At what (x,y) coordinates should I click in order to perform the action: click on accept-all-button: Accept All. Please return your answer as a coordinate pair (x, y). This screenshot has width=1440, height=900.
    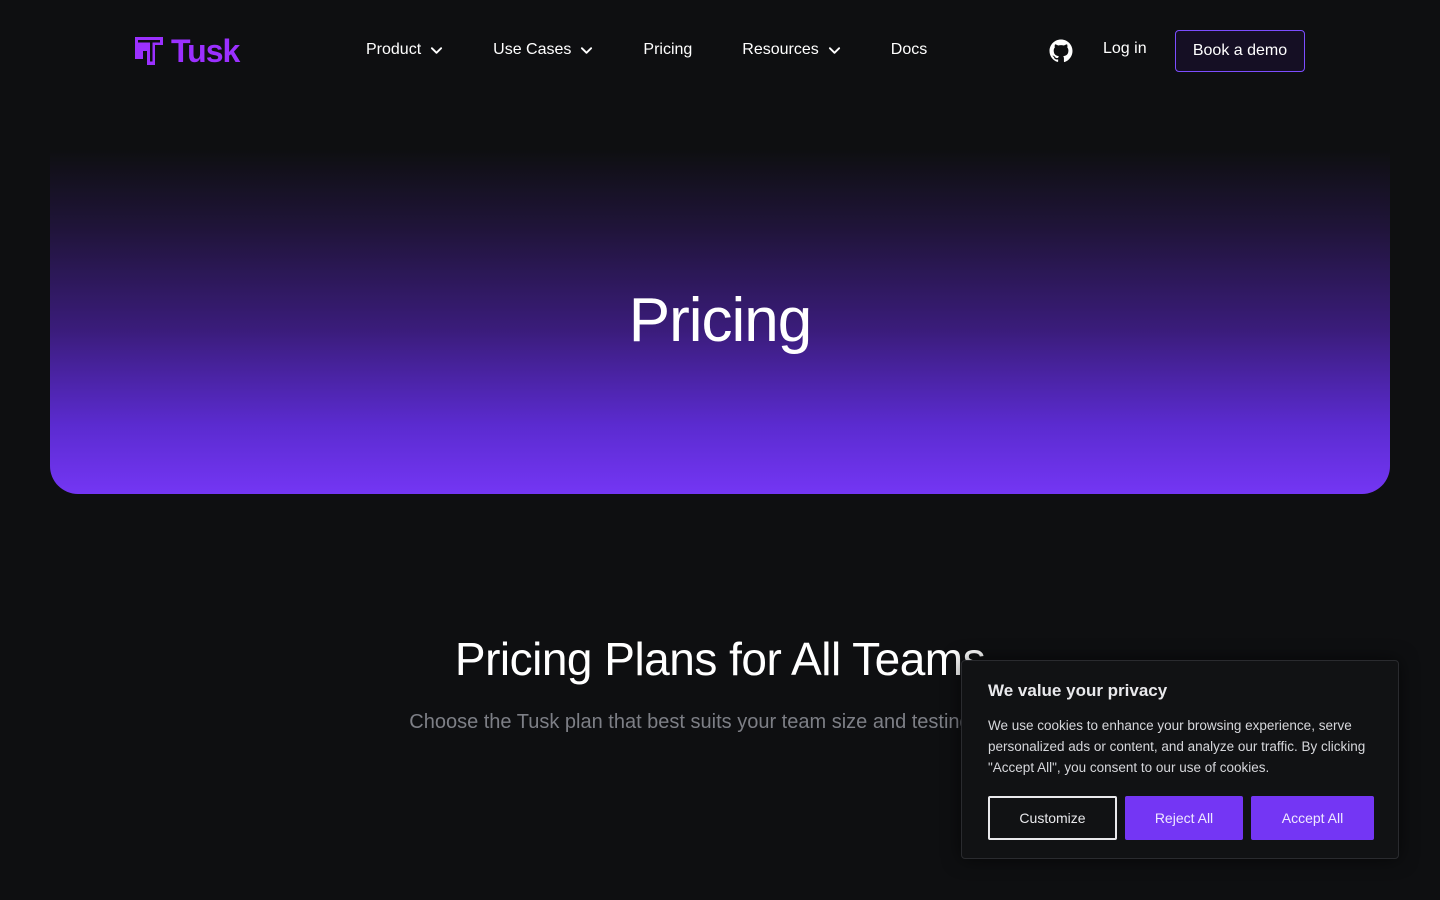
    Looking at the image, I should click on (1312, 818).